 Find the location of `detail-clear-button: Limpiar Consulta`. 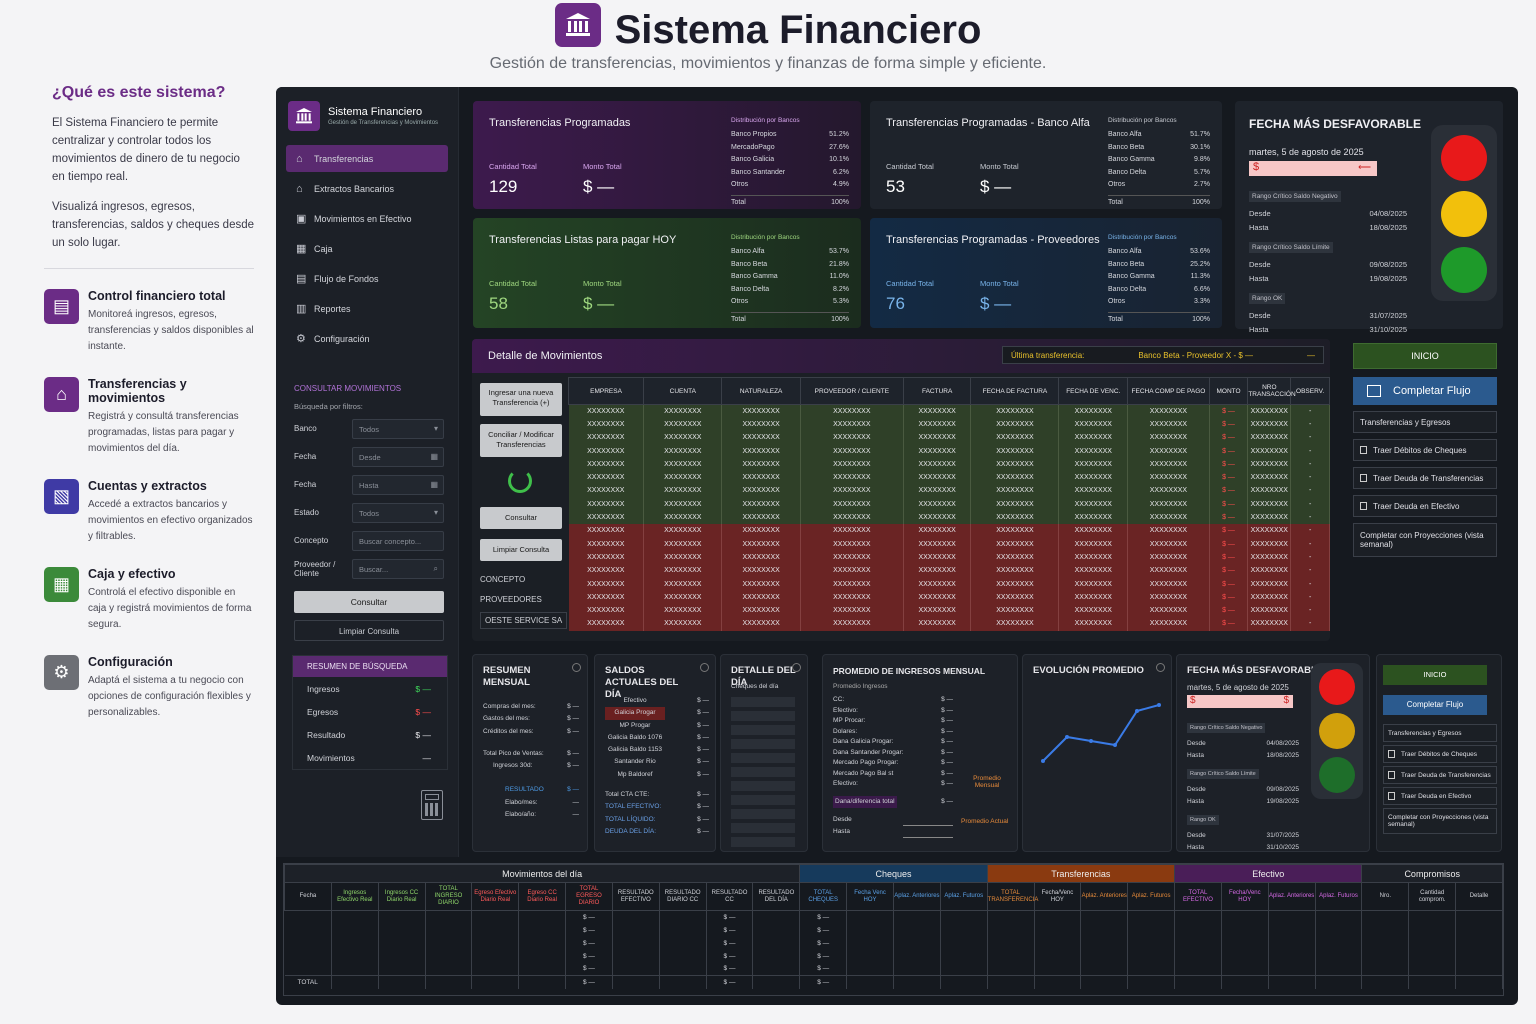

detail-clear-button: Limpiar Consulta is located at coordinates (521, 550).